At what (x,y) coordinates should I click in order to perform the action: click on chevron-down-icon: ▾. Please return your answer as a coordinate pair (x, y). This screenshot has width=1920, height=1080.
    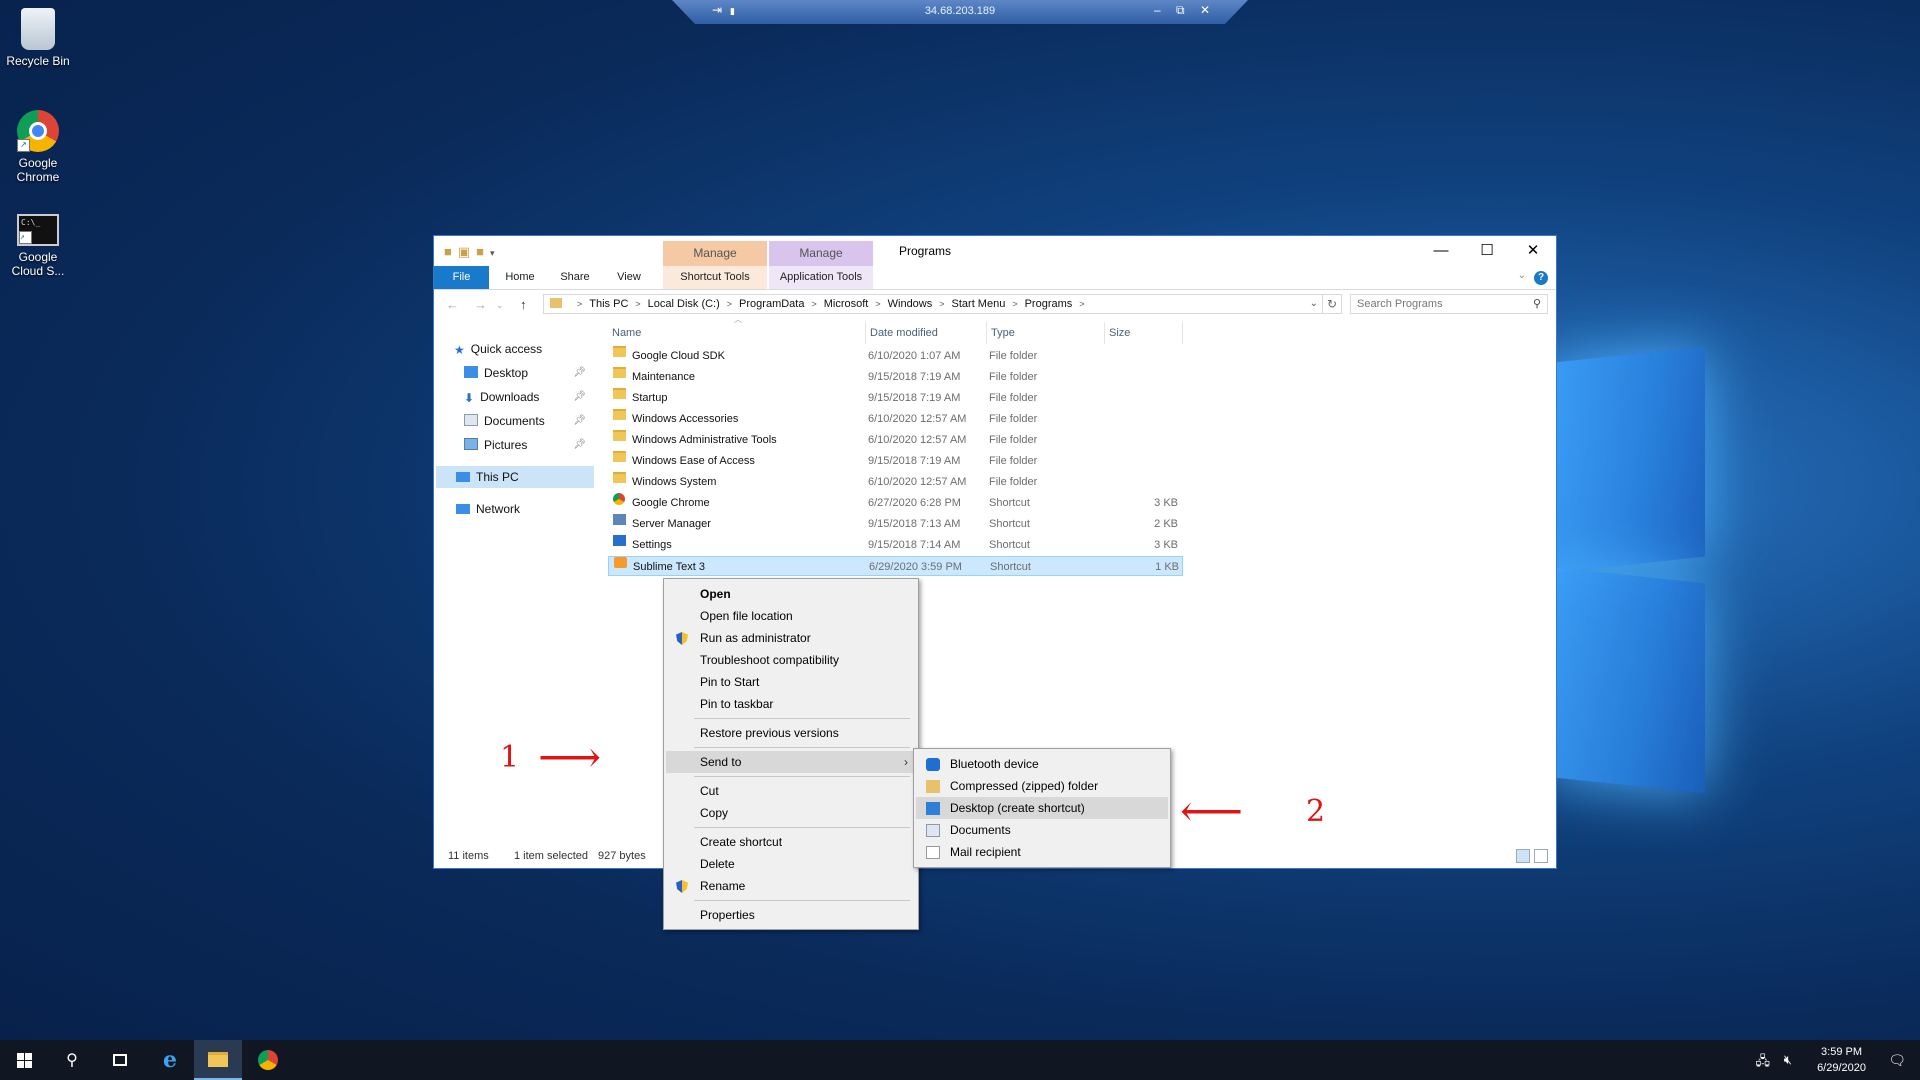
    Looking at the image, I should click on (495, 253).